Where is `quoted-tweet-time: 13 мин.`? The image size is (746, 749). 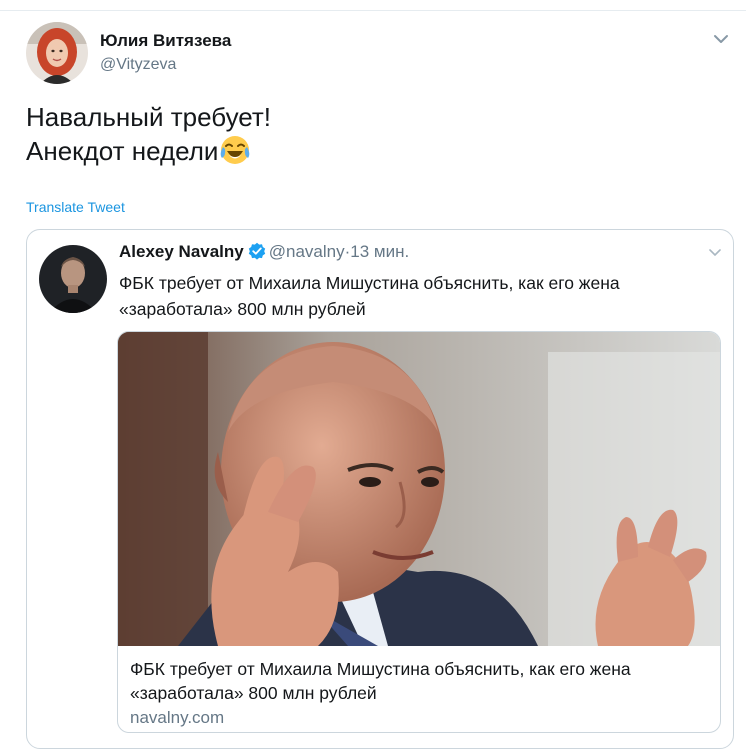
quoted-tweet-time: 13 мин. is located at coordinates (379, 251).